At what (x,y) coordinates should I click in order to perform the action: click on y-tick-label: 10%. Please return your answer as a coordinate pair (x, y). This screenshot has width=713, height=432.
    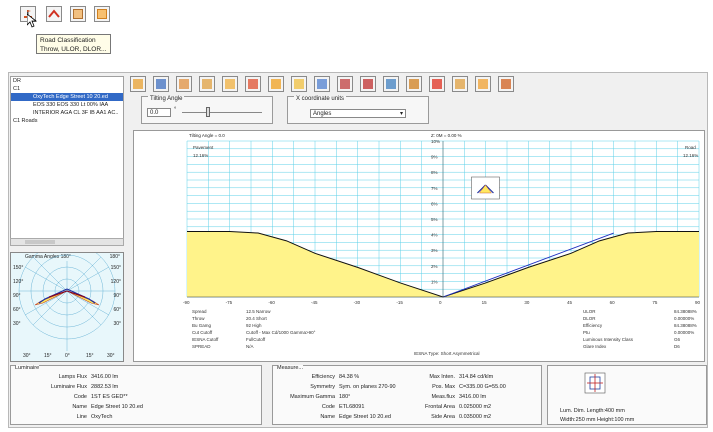
    Looking at the image, I should click on (435, 141).